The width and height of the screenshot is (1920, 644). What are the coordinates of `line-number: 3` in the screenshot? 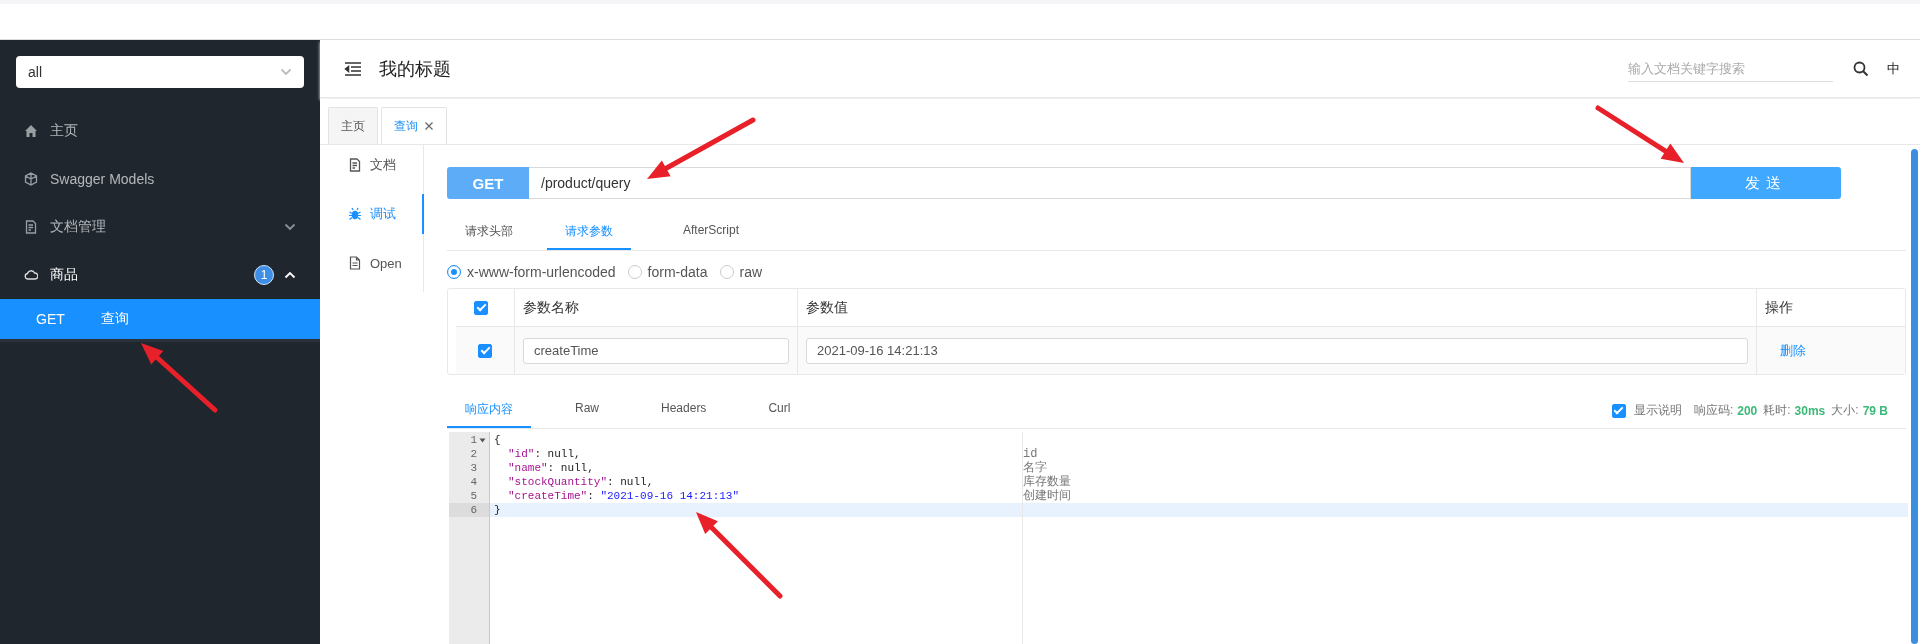 It's located at (473, 468).